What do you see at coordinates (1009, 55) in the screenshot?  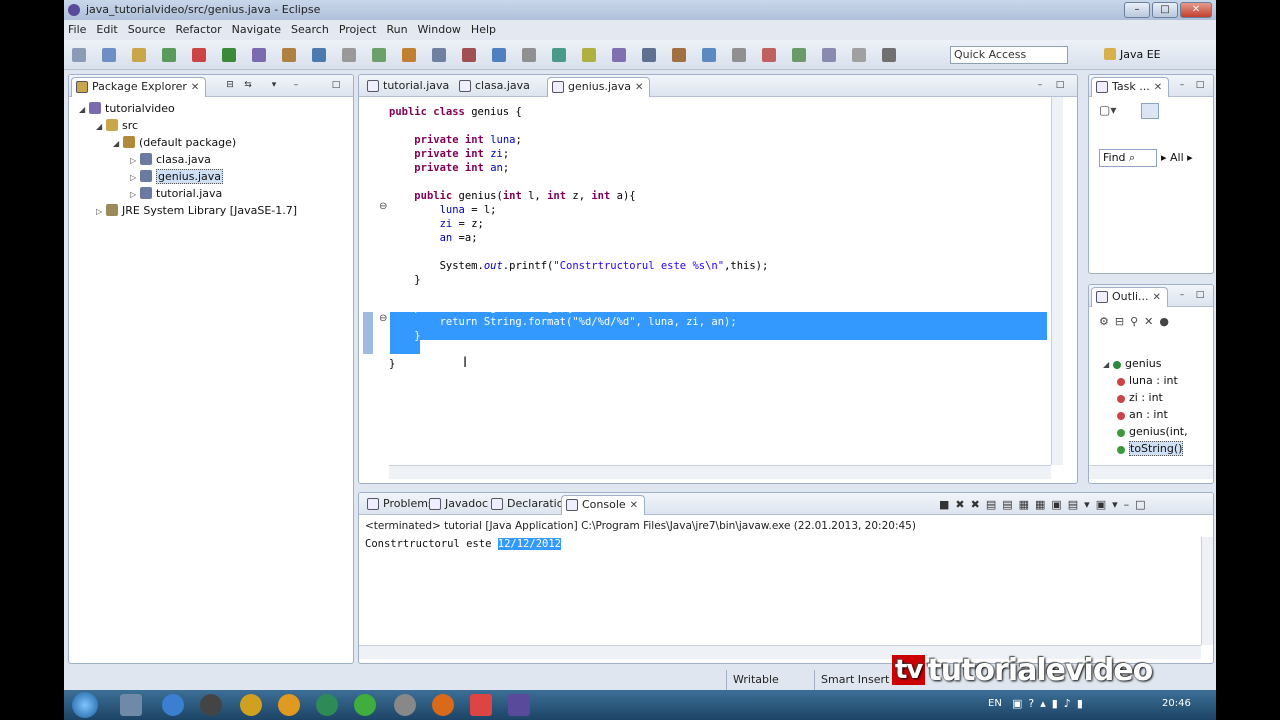 I see `quick-access-field: Quick Access` at bounding box center [1009, 55].